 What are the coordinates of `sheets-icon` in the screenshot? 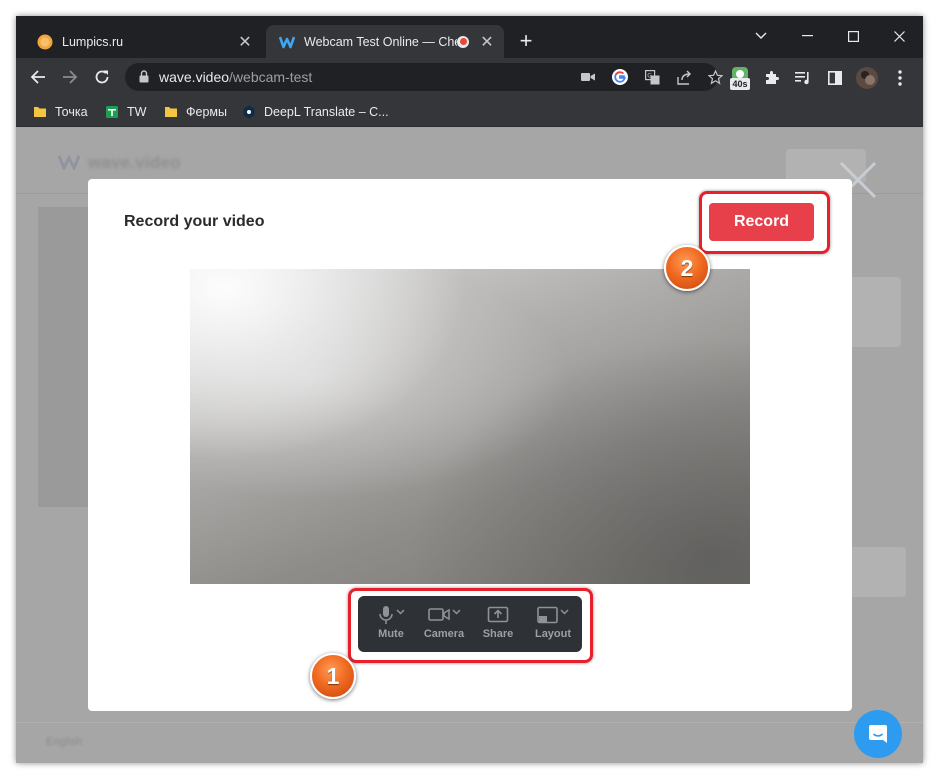 It's located at (112, 112).